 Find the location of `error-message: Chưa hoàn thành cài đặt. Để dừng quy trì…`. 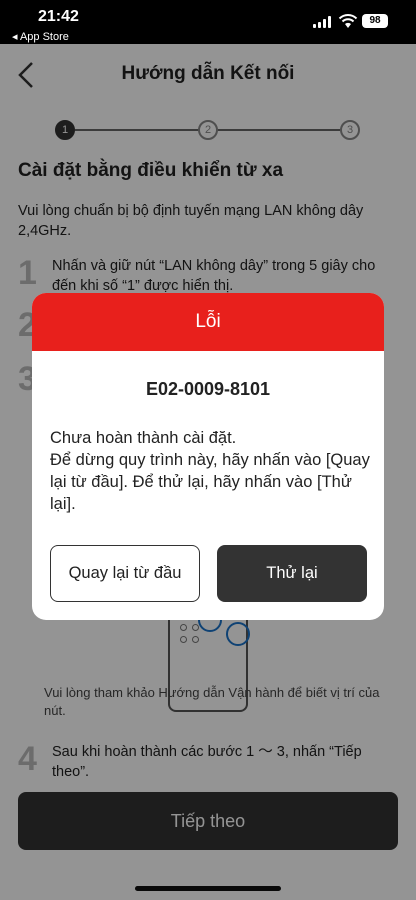

error-message: Chưa hoàn thành cài đặt. Để dừng quy trì… is located at coordinates (210, 471).